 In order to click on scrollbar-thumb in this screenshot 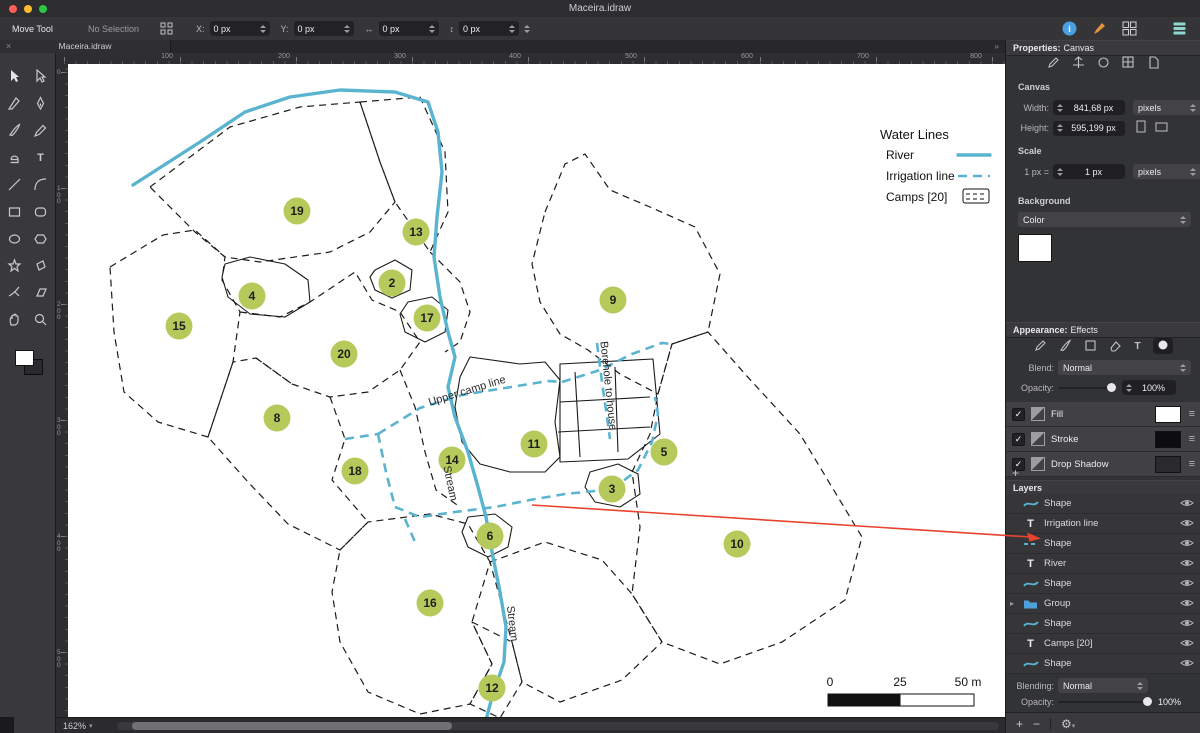, I will do `click(292, 726)`.